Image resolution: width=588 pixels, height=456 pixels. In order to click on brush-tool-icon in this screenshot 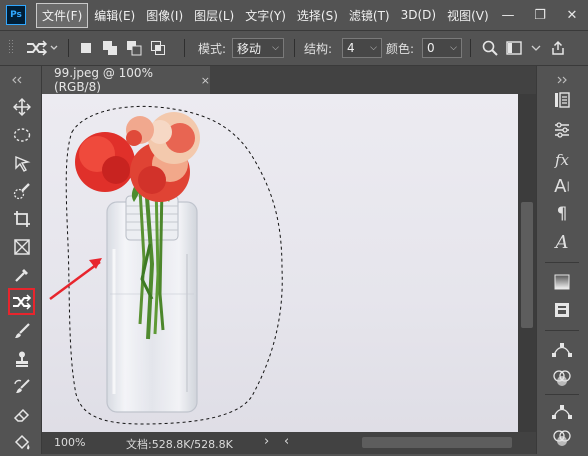, I will do `click(22, 331)`.